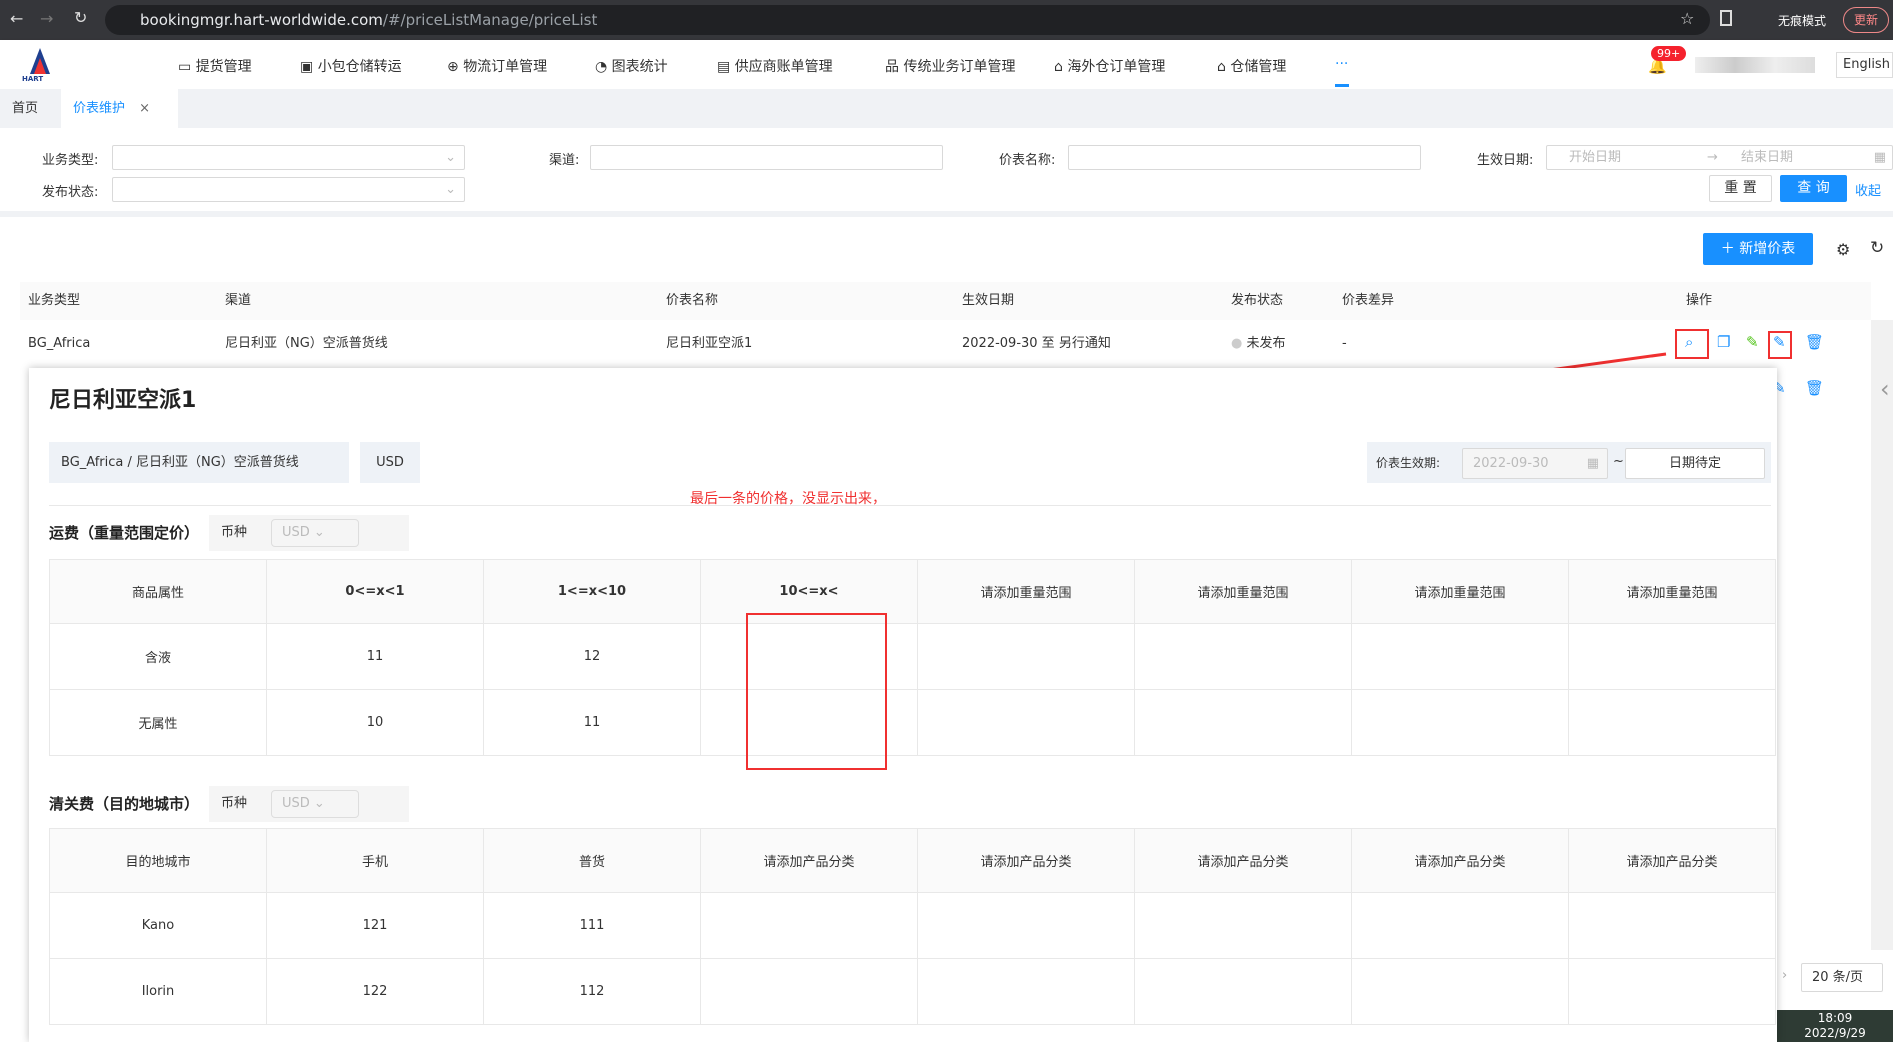 Image resolution: width=1893 pixels, height=1042 pixels. I want to click on effective-start: 2022-09-30 ▦, so click(1535, 463).